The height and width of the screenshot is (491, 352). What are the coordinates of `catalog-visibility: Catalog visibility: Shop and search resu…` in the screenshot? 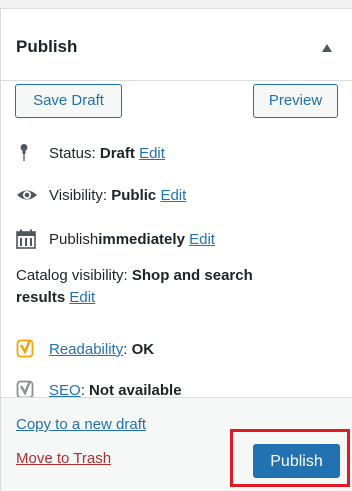 It's located at (171, 287).